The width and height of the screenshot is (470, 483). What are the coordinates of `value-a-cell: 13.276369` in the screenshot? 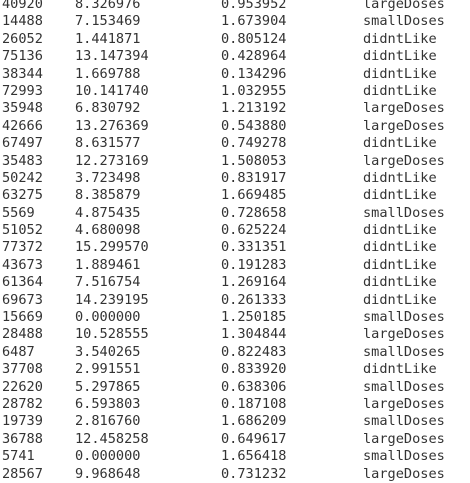 It's located at (112, 125).